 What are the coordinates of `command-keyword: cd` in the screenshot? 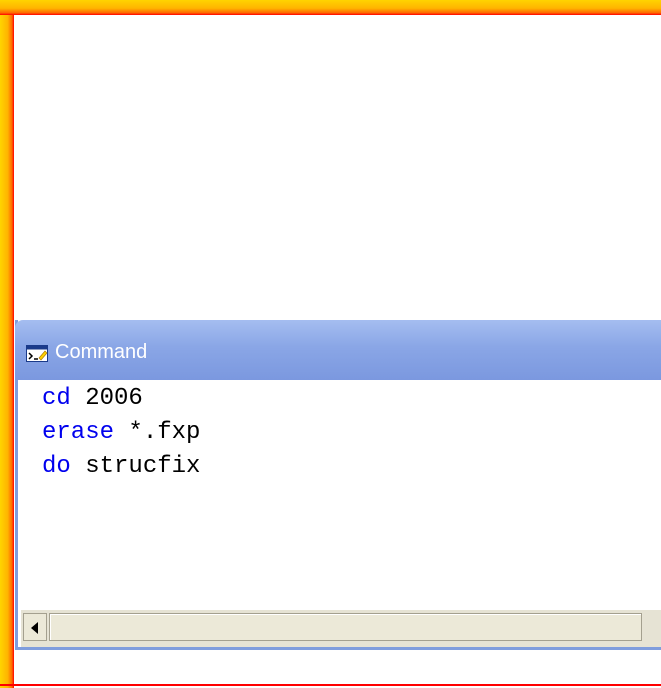 It's located at (56, 398).